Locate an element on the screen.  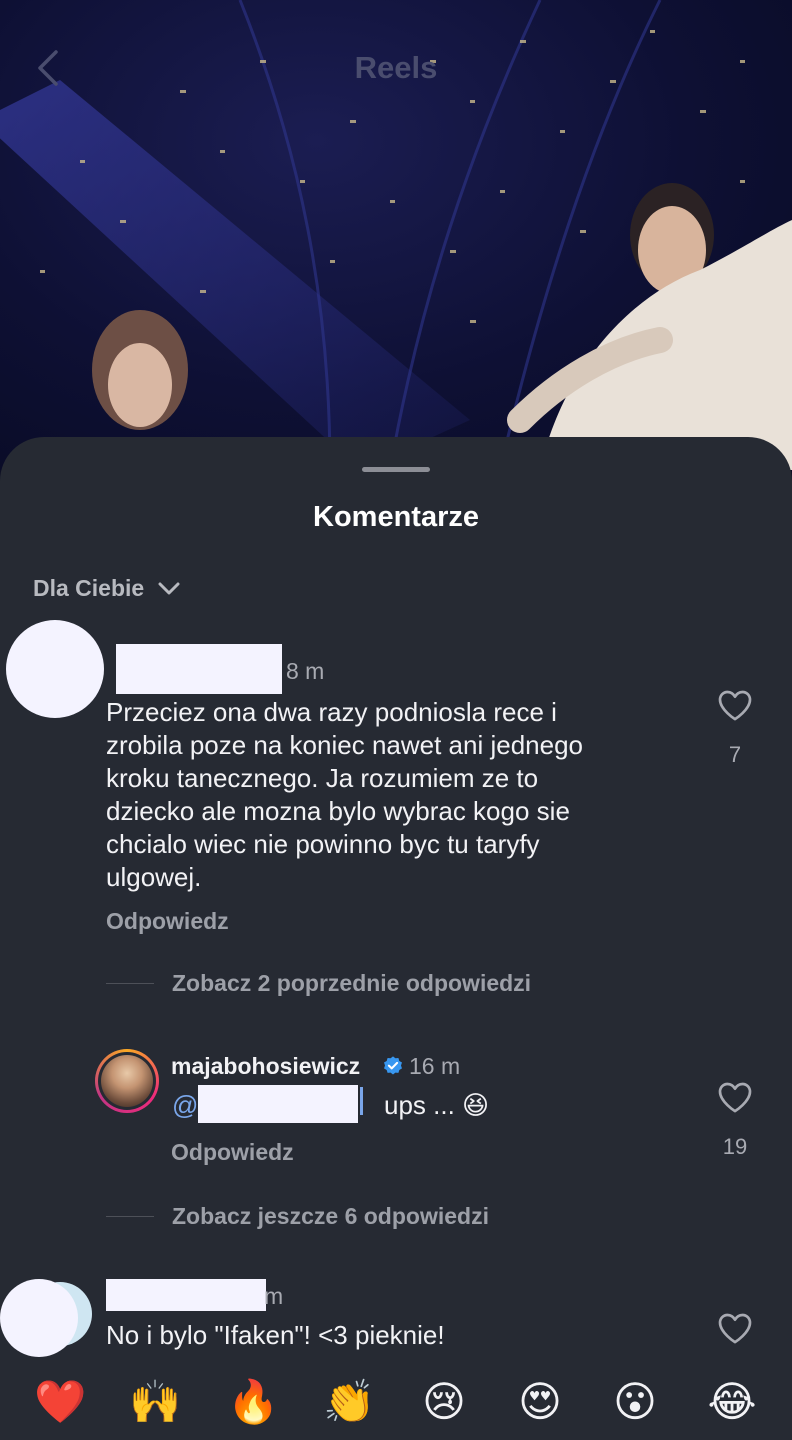
heart-emoji-icon: ❤️ is located at coordinates (60, 1402).